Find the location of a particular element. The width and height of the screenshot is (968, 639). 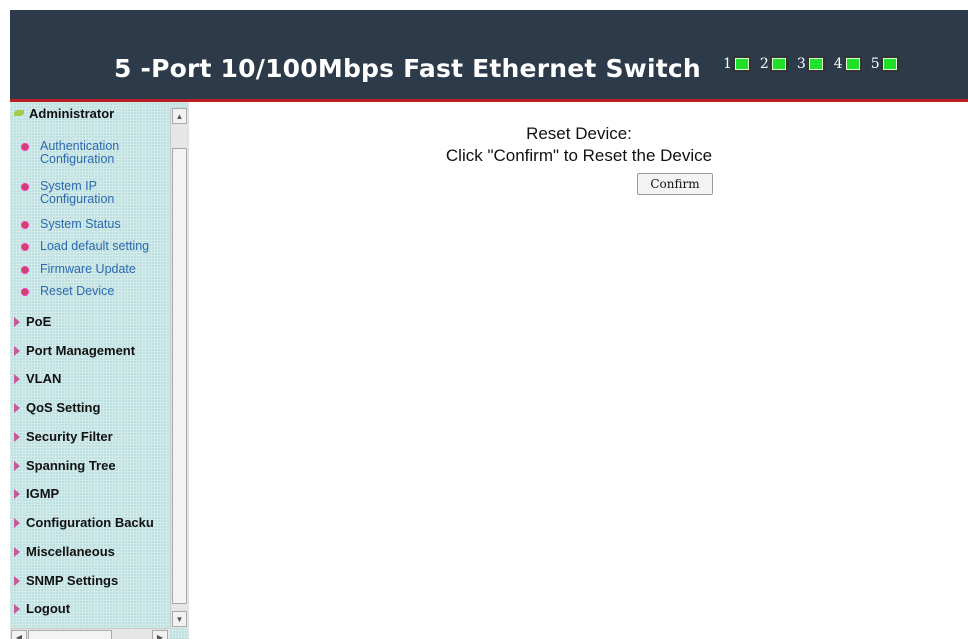

sidebar-horizontal-scrollbar: ◀ ▶ is located at coordinates (90, 633).